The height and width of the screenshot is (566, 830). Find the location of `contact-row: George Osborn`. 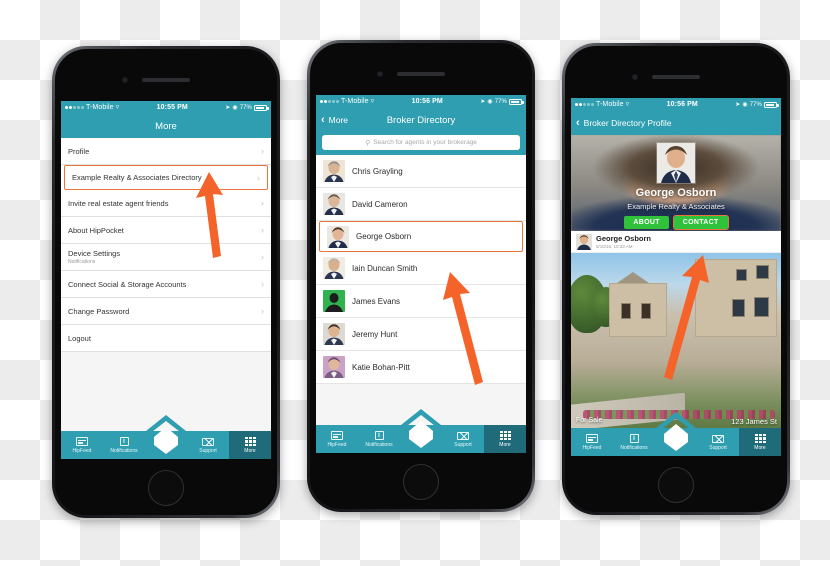

contact-row: George Osborn is located at coordinates (421, 236).